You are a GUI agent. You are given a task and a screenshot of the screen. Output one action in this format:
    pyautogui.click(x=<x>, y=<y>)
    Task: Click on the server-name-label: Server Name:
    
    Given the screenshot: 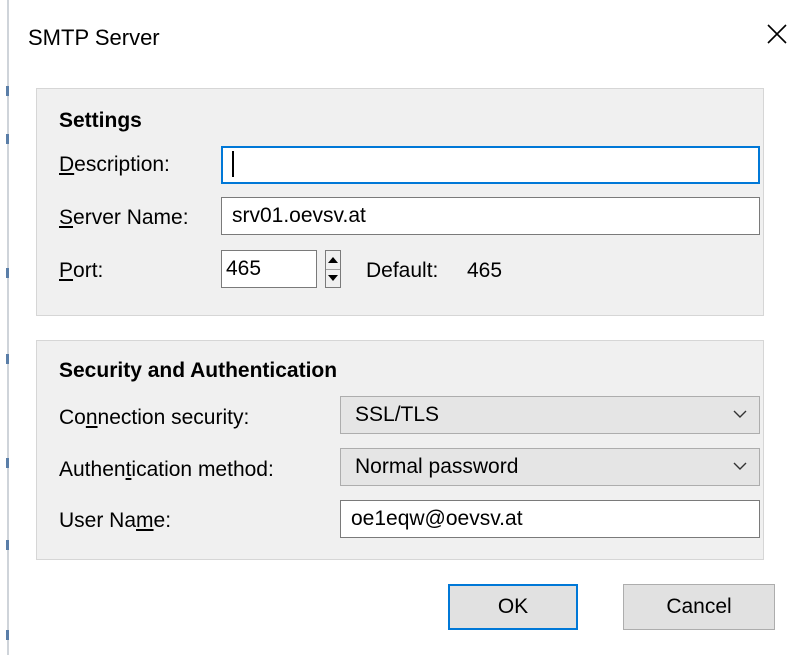 What is the action you would take?
    pyautogui.click(x=124, y=218)
    